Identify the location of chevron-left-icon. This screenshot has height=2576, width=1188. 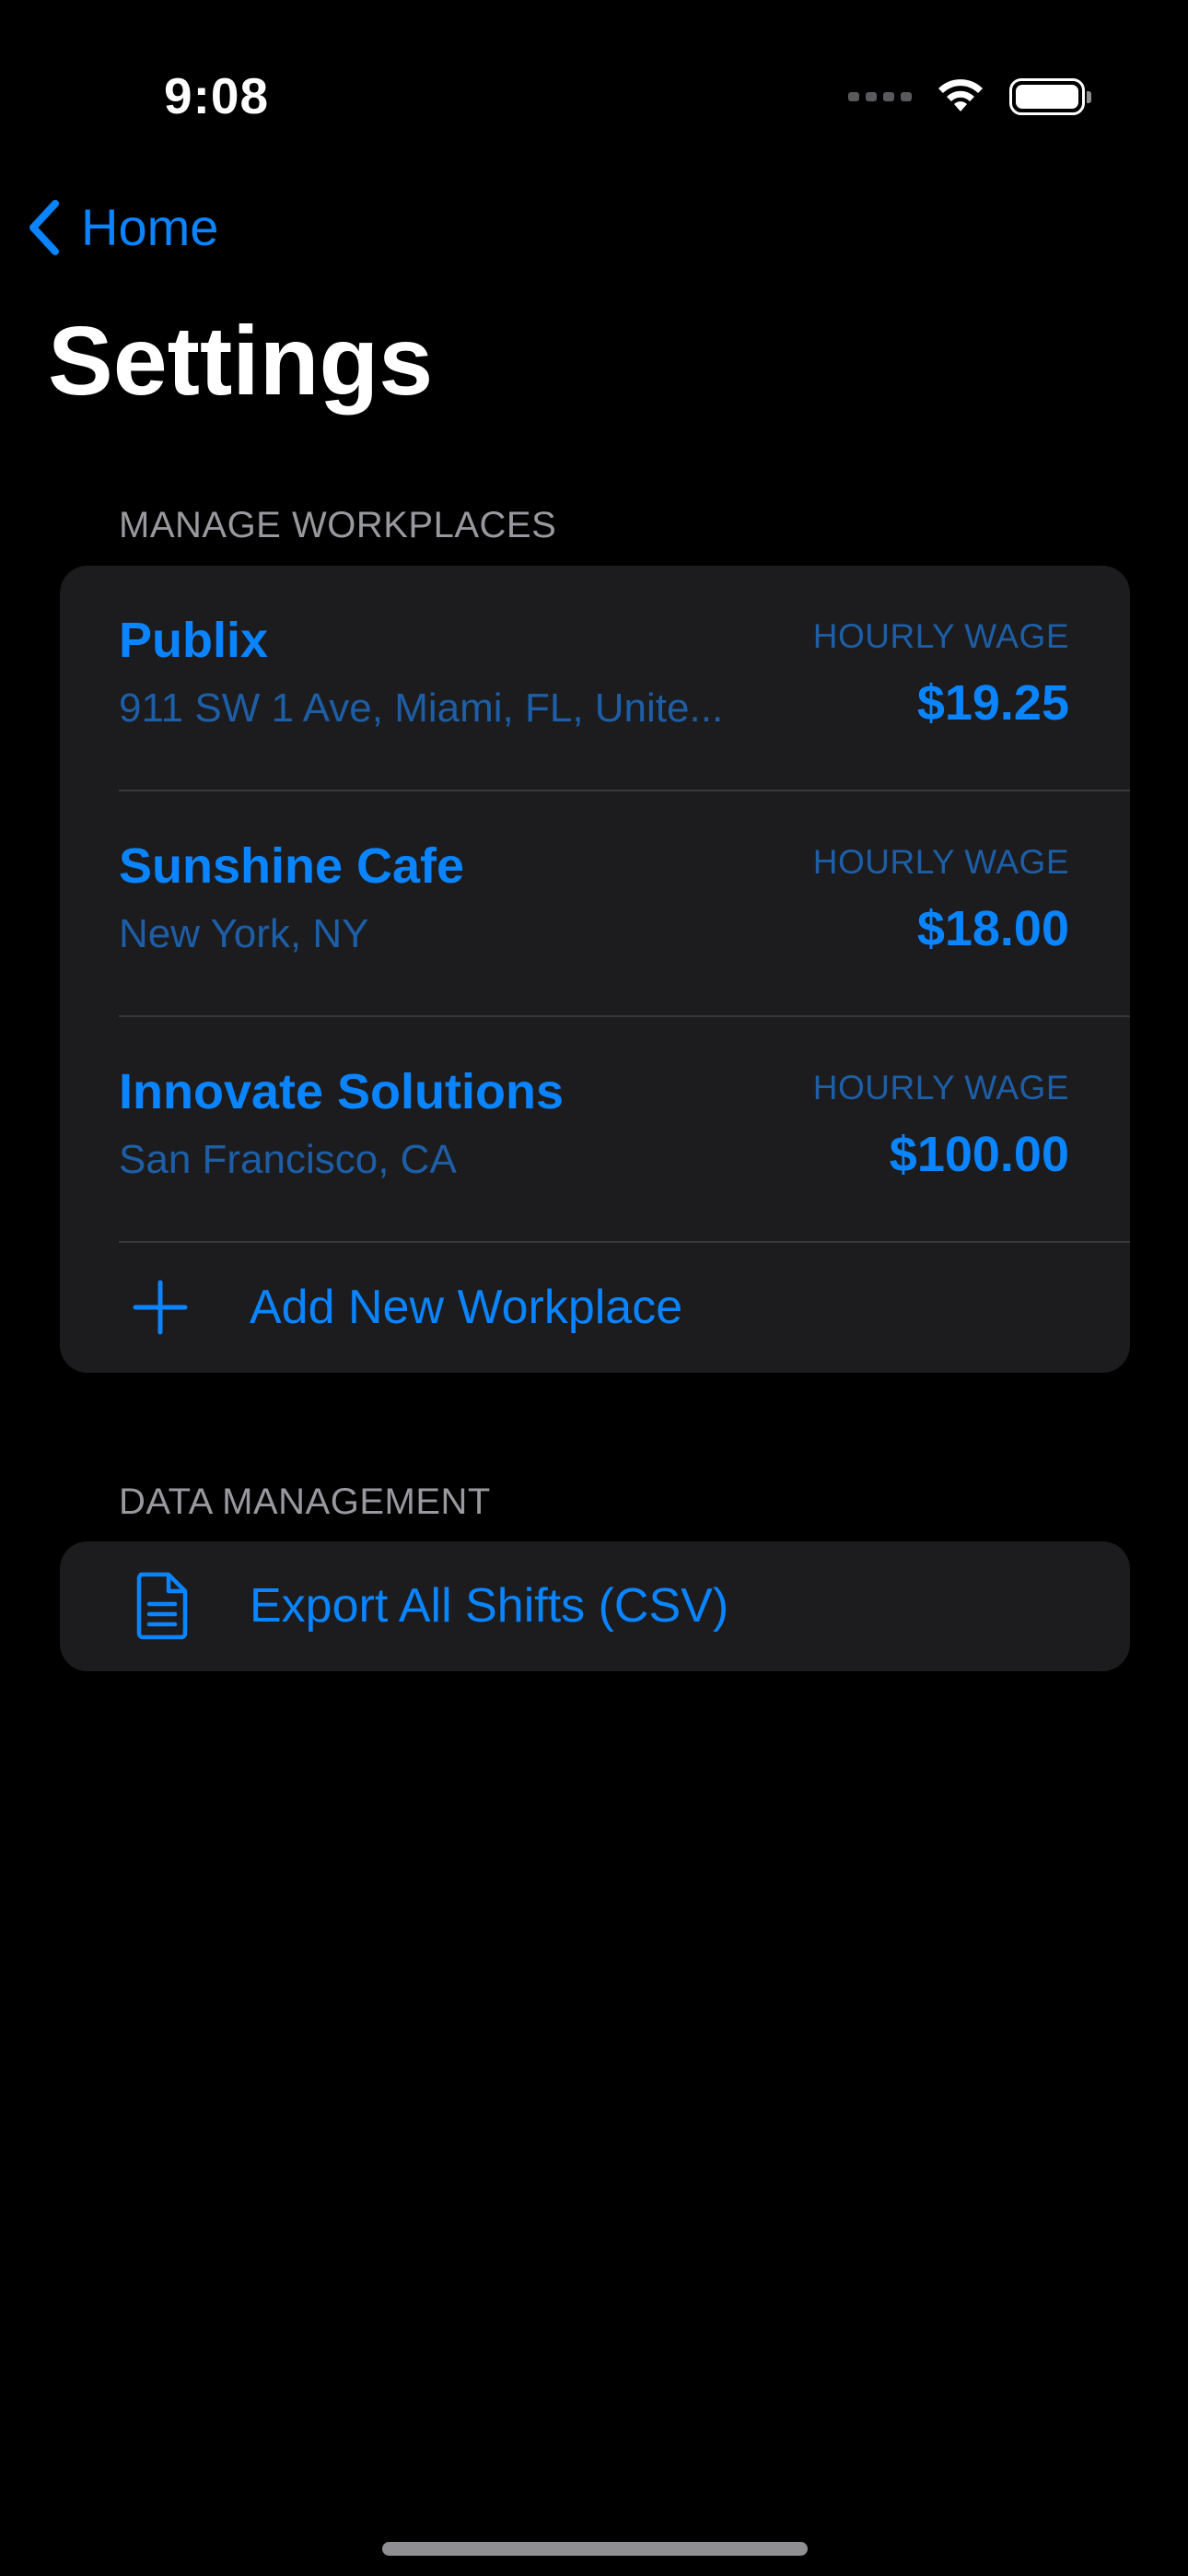
(44, 227).